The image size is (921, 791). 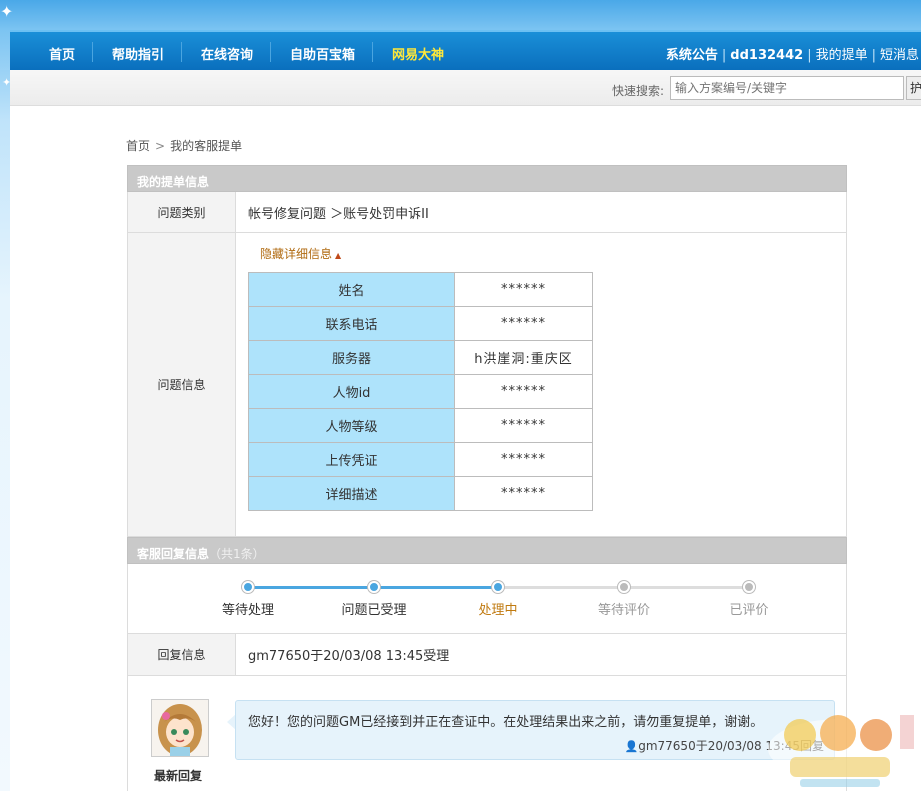 What do you see at coordinates (338, 214) in the screenshot?
I see `category-value: 帐号修复问题 ＞账号处罚申诉II` at bounding box center [338, 214].